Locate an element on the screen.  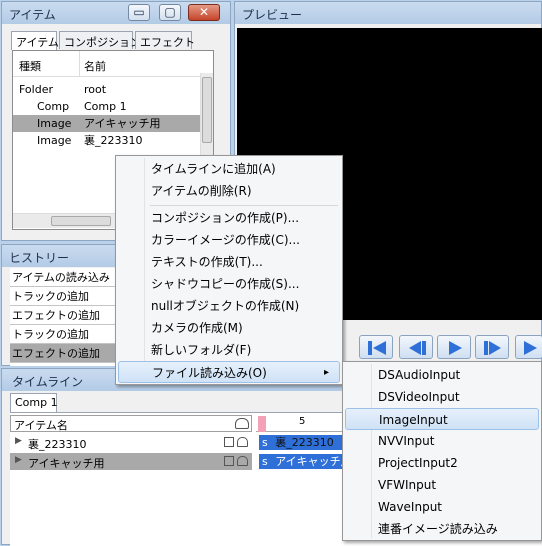
tab-composition: コンポジション is located at coordinates (100, 40).